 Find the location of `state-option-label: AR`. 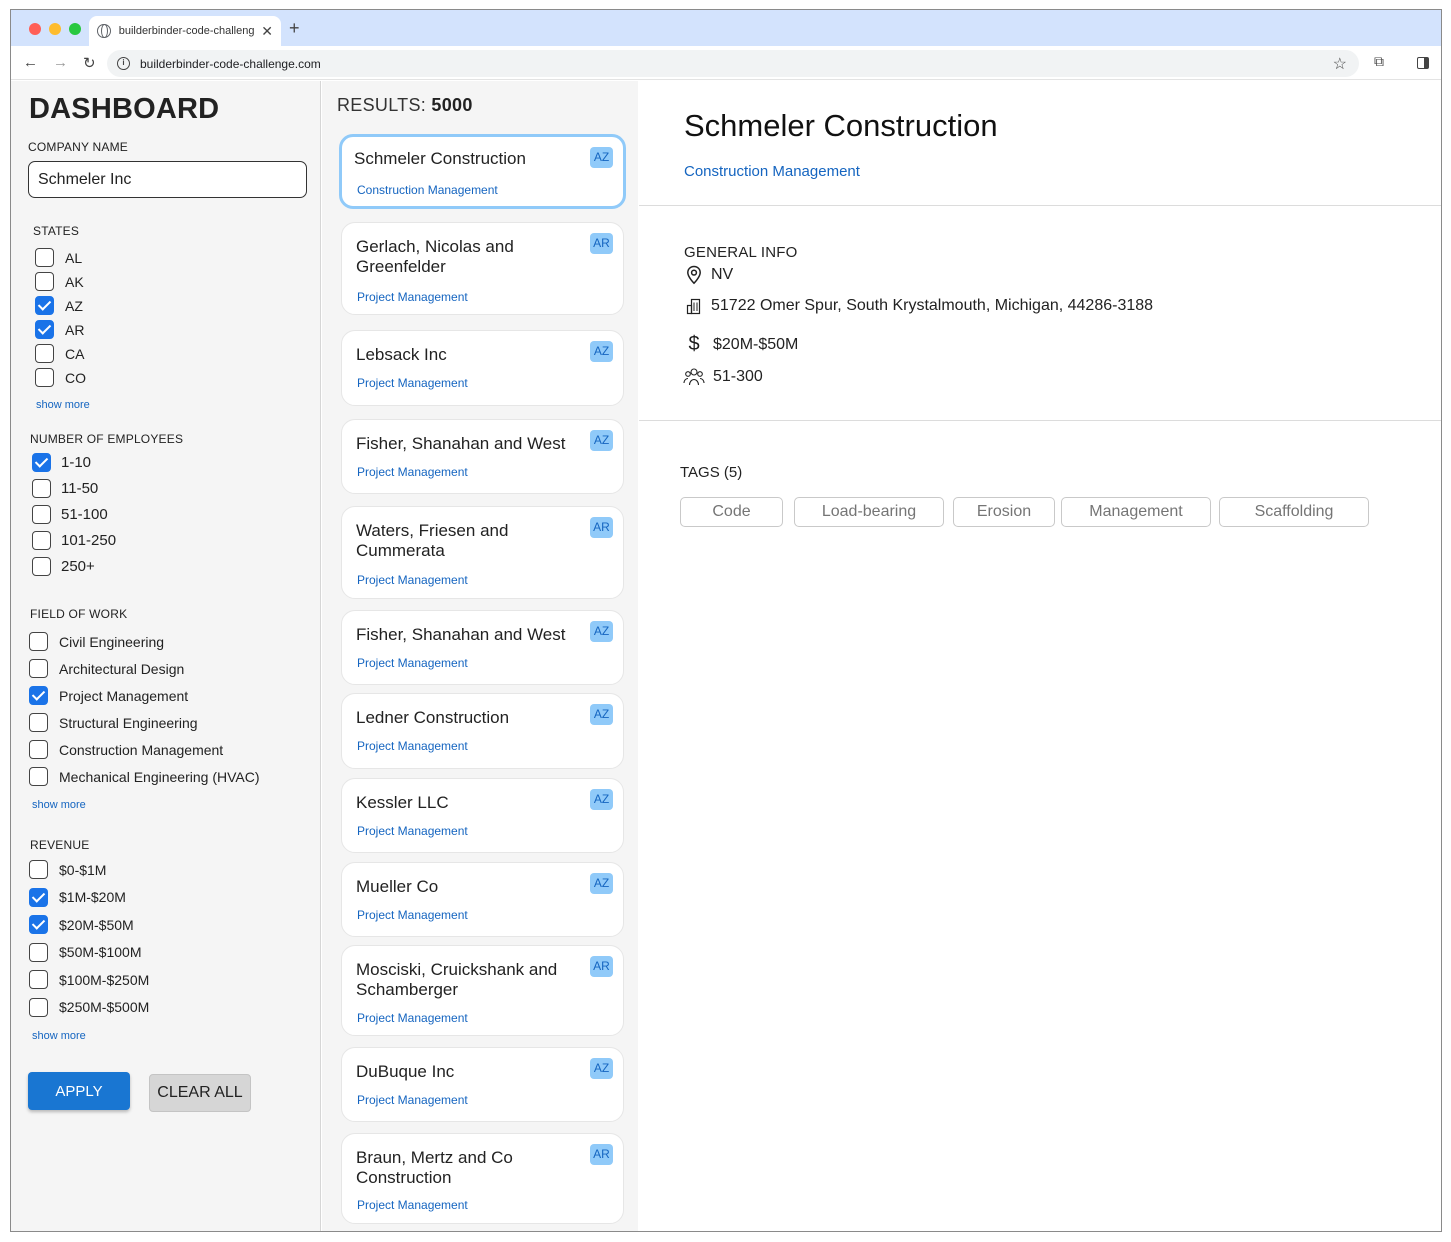

state-option-label: AR is located at coordinates (75, 329).